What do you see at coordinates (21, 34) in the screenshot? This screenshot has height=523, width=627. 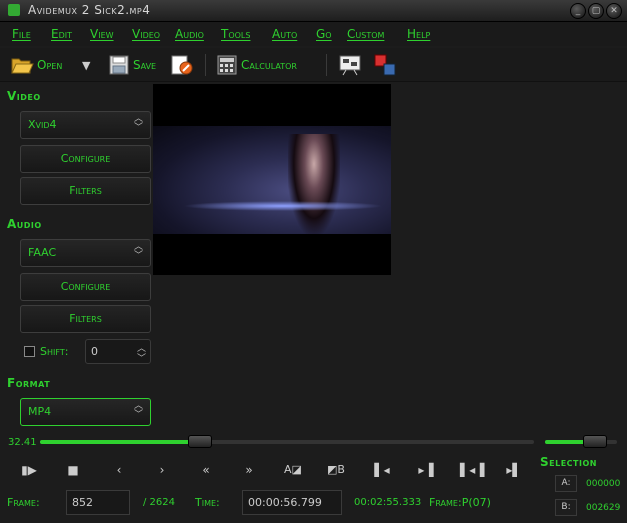 I see `menu-file: File` at bounding box center [21, 34].